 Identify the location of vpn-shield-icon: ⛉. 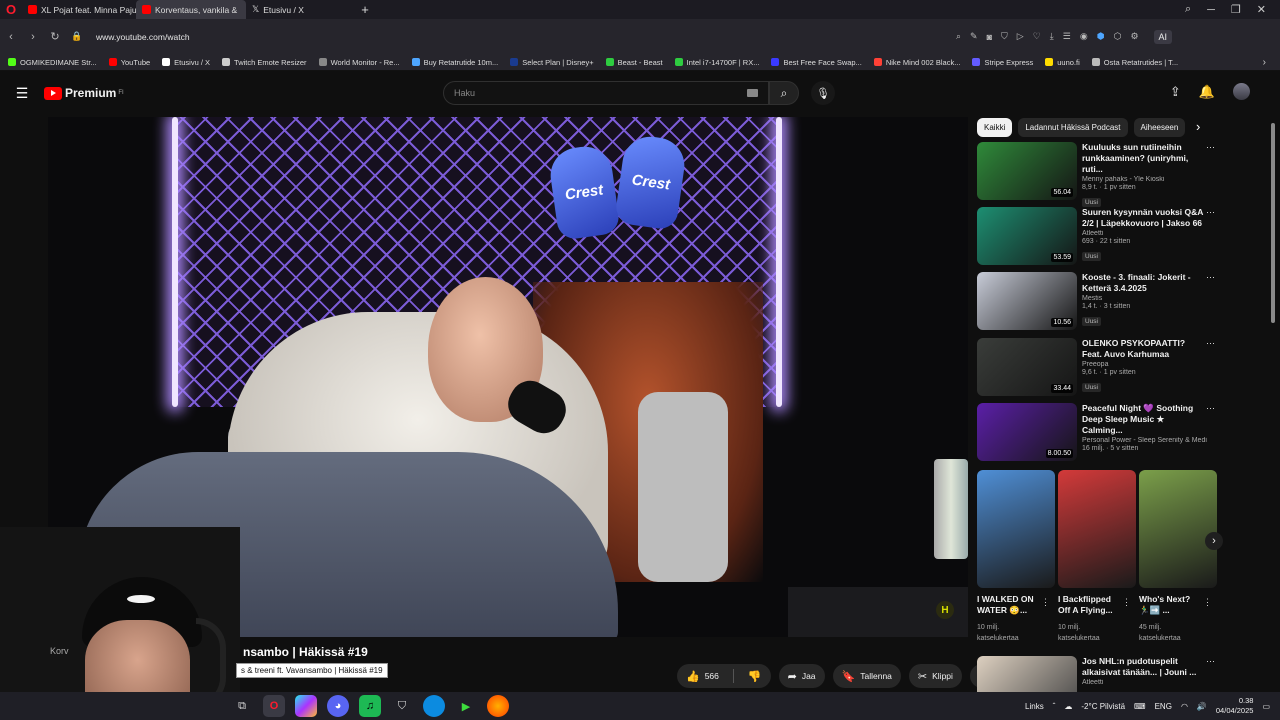
(402, 706).